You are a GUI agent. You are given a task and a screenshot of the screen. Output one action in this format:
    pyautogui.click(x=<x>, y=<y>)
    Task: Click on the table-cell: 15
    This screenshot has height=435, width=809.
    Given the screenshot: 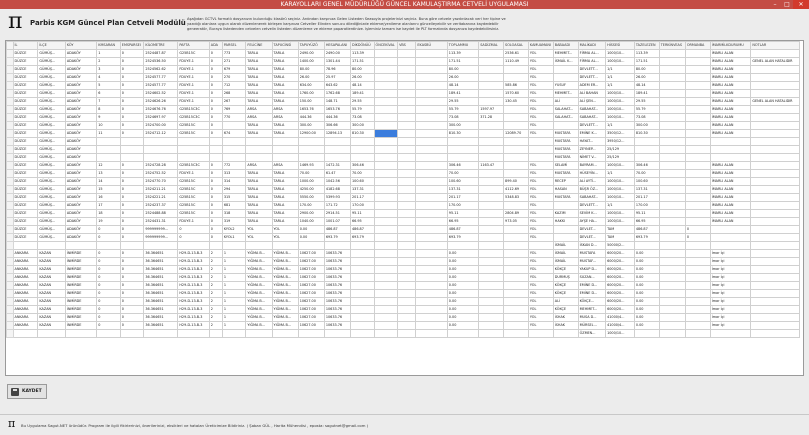 What is the action you would take?
    pyautogui.click(x=108, y=189)
    